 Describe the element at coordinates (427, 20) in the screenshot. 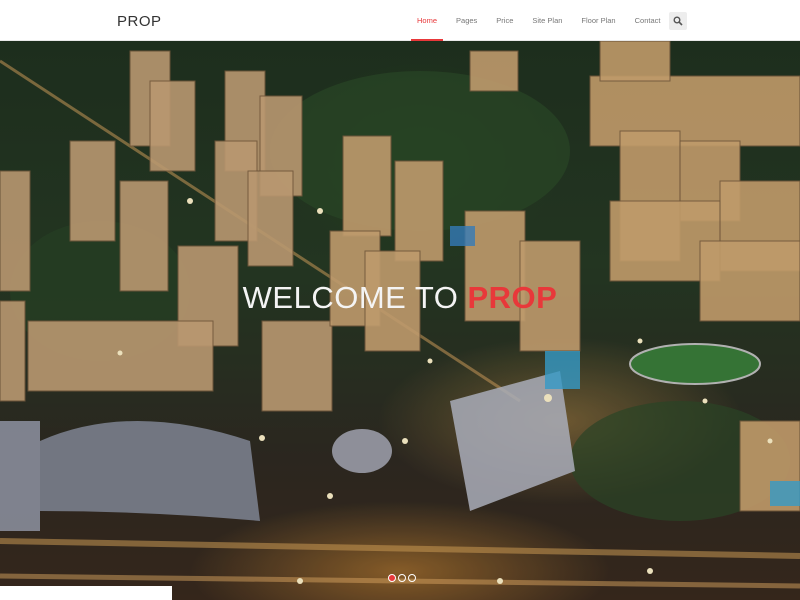

I see `nav-item-home: Home` at that location.